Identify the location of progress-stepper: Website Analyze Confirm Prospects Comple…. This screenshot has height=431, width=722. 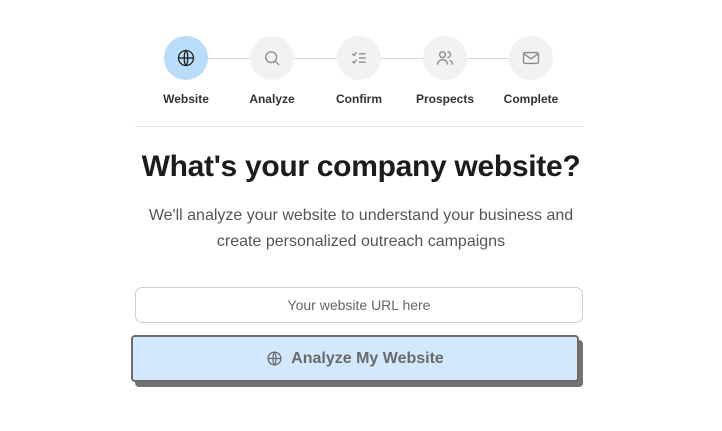
(359, 72).